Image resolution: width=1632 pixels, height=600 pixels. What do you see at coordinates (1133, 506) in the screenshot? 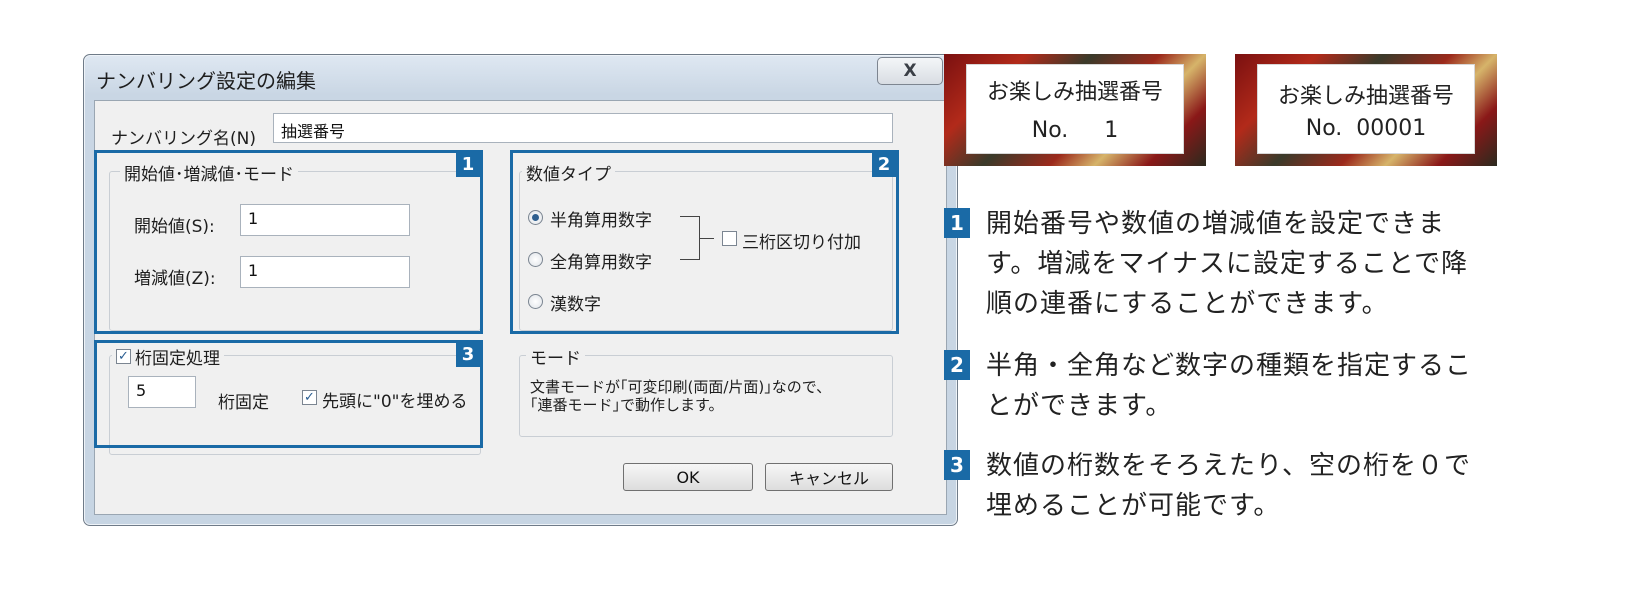
I see `note-3-line: 埋めることが可能です。` at bounding box center [1133, 506].